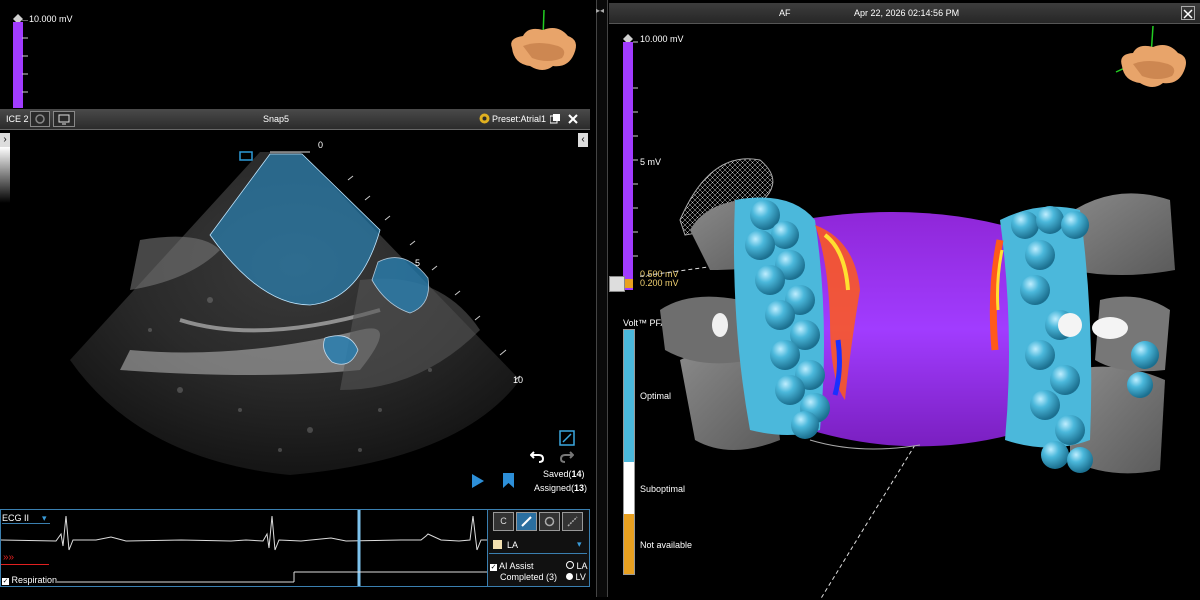  What do you see at coordinates (276, 119) in the screenshot?
I see `snapshot-name: Snap5` at bounding box center [276, 119].